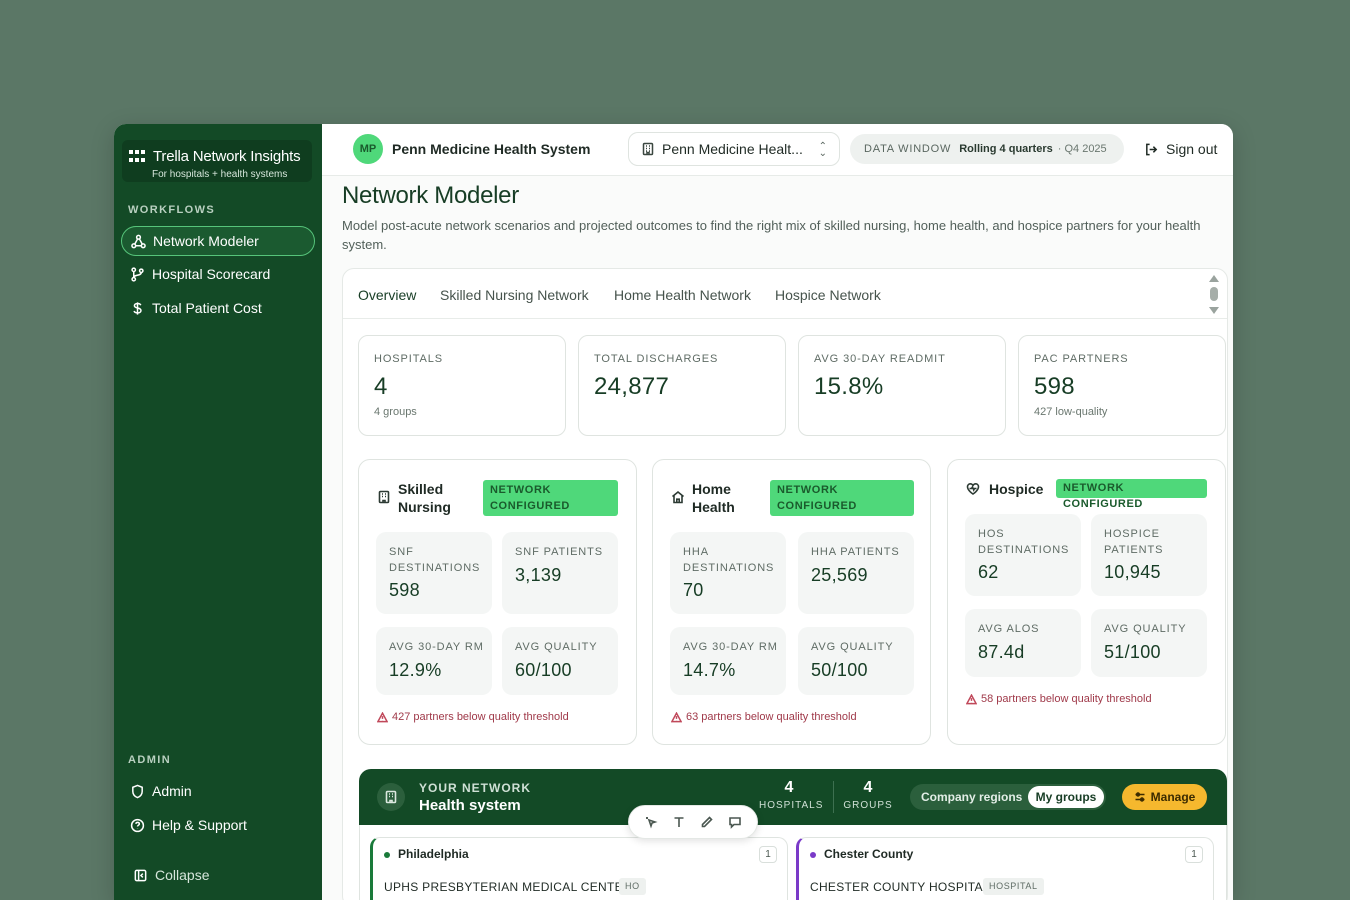 This screenshot has height=900, width=1350. Describe the element at coordinates (415, 670) in the screenshot. I see `stat-value: 12.9%` at that location.